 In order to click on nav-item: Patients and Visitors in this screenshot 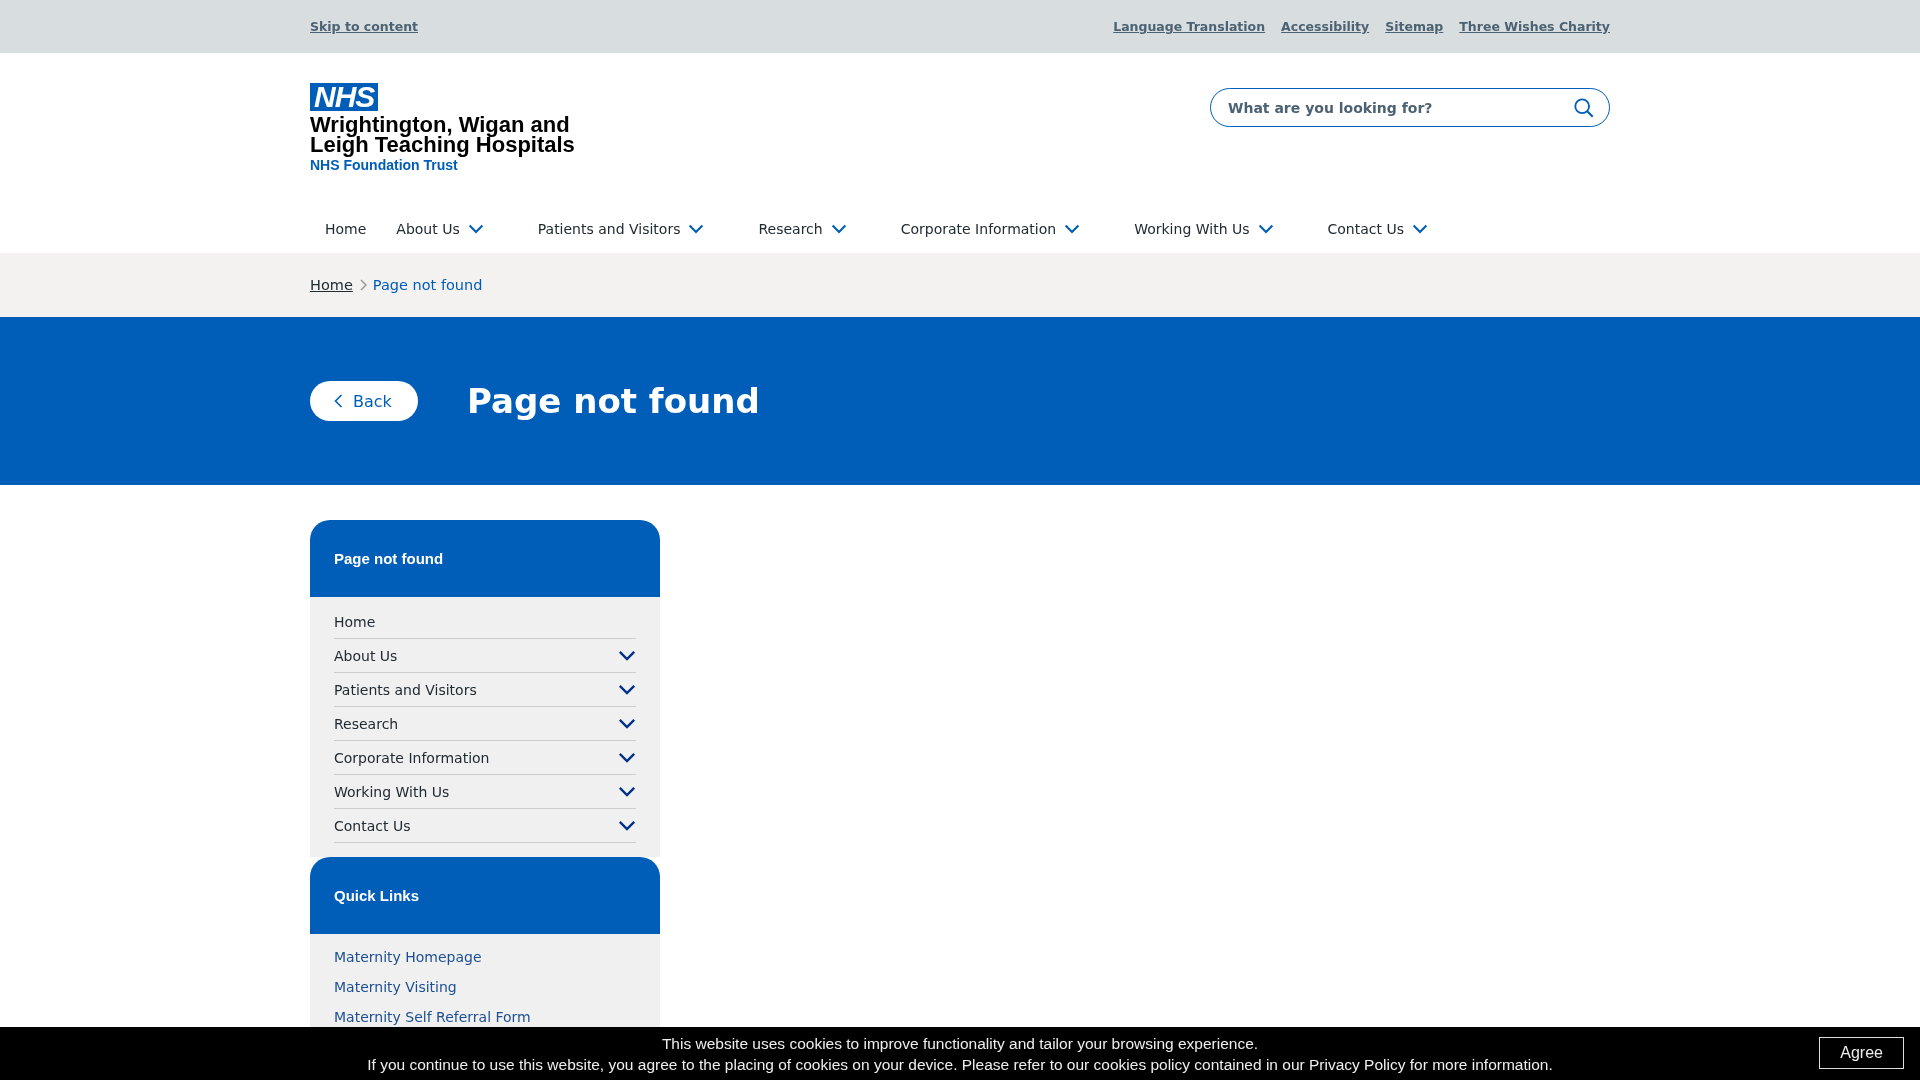, I will do `click(621, 229)`.